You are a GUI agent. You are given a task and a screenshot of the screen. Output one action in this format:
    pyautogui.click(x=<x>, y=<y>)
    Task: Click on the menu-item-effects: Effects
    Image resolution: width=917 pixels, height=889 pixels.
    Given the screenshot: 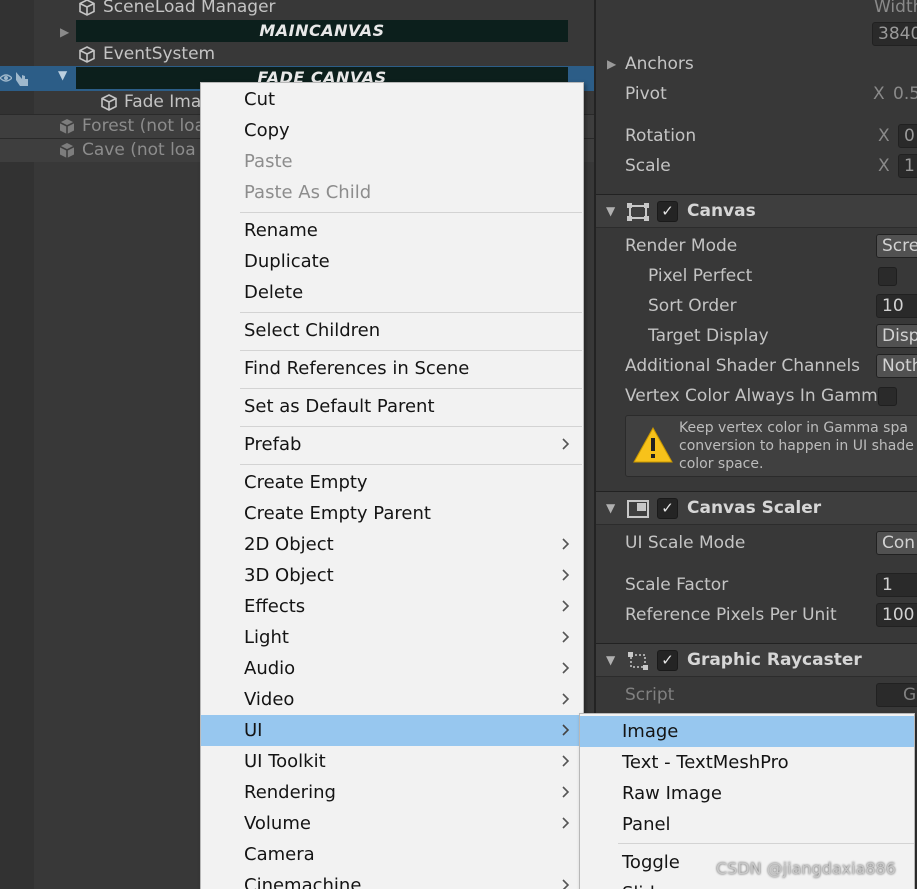 What is the action you would take?
    pyautogui.click(x=392, y=606)
    